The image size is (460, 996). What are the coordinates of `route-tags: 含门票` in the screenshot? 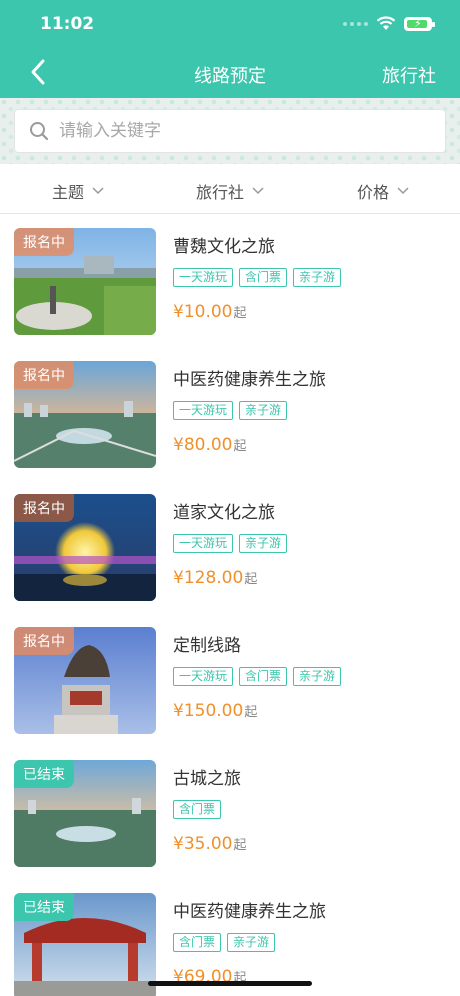 It's located at (197, 809).